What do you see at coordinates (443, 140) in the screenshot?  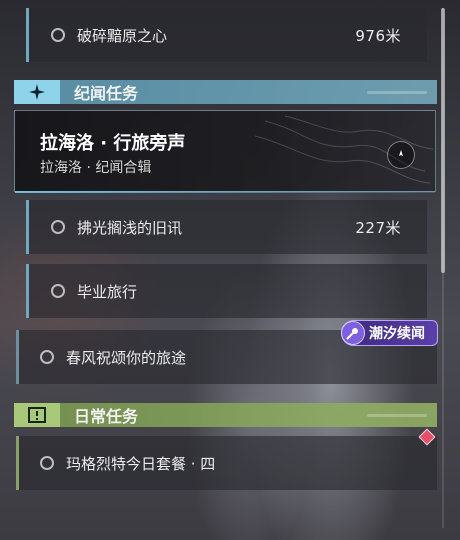 I see `scrollbar-thumb` at bounding box center [443, 140].